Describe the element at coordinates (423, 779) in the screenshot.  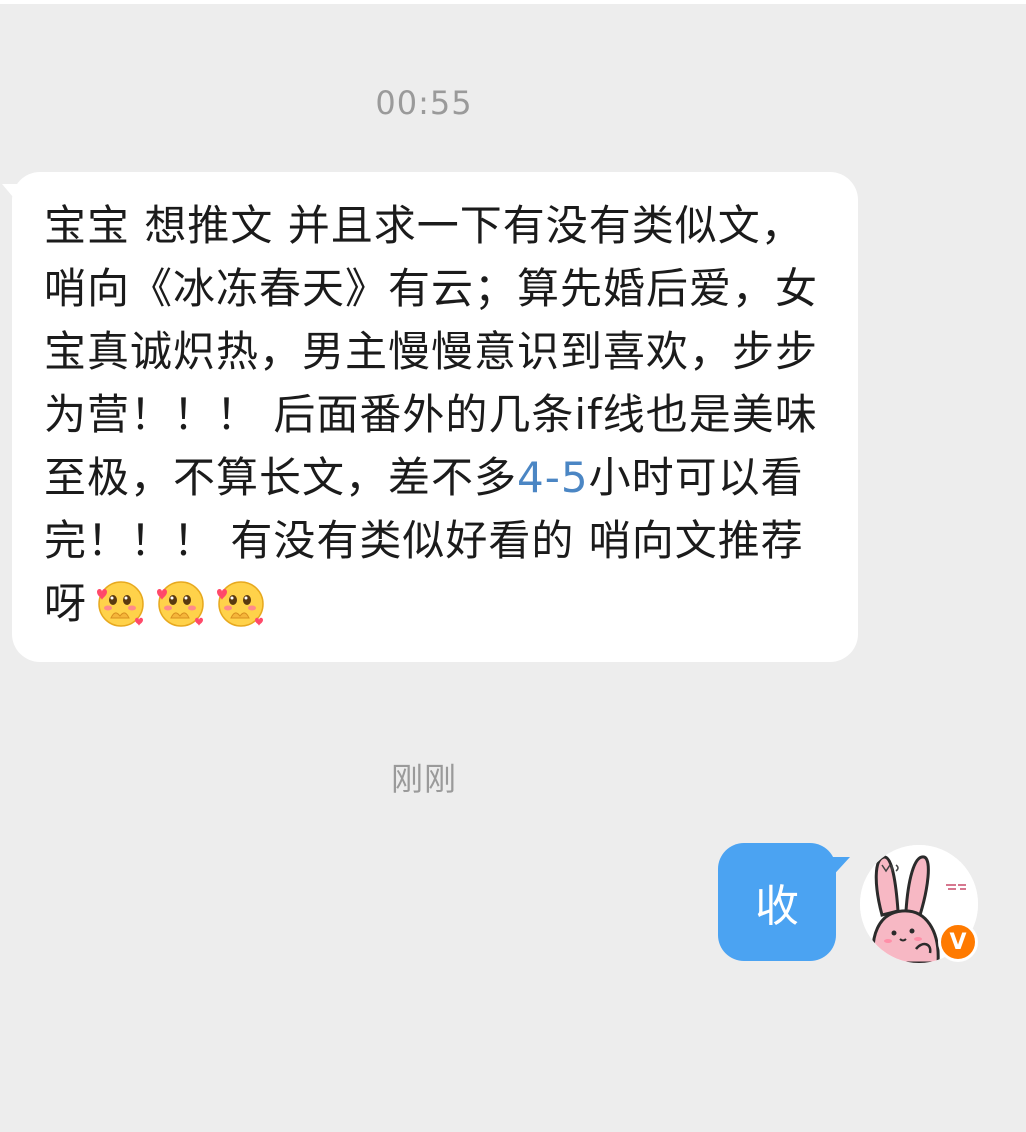
I see `timestamp: 刚刚` at that location.